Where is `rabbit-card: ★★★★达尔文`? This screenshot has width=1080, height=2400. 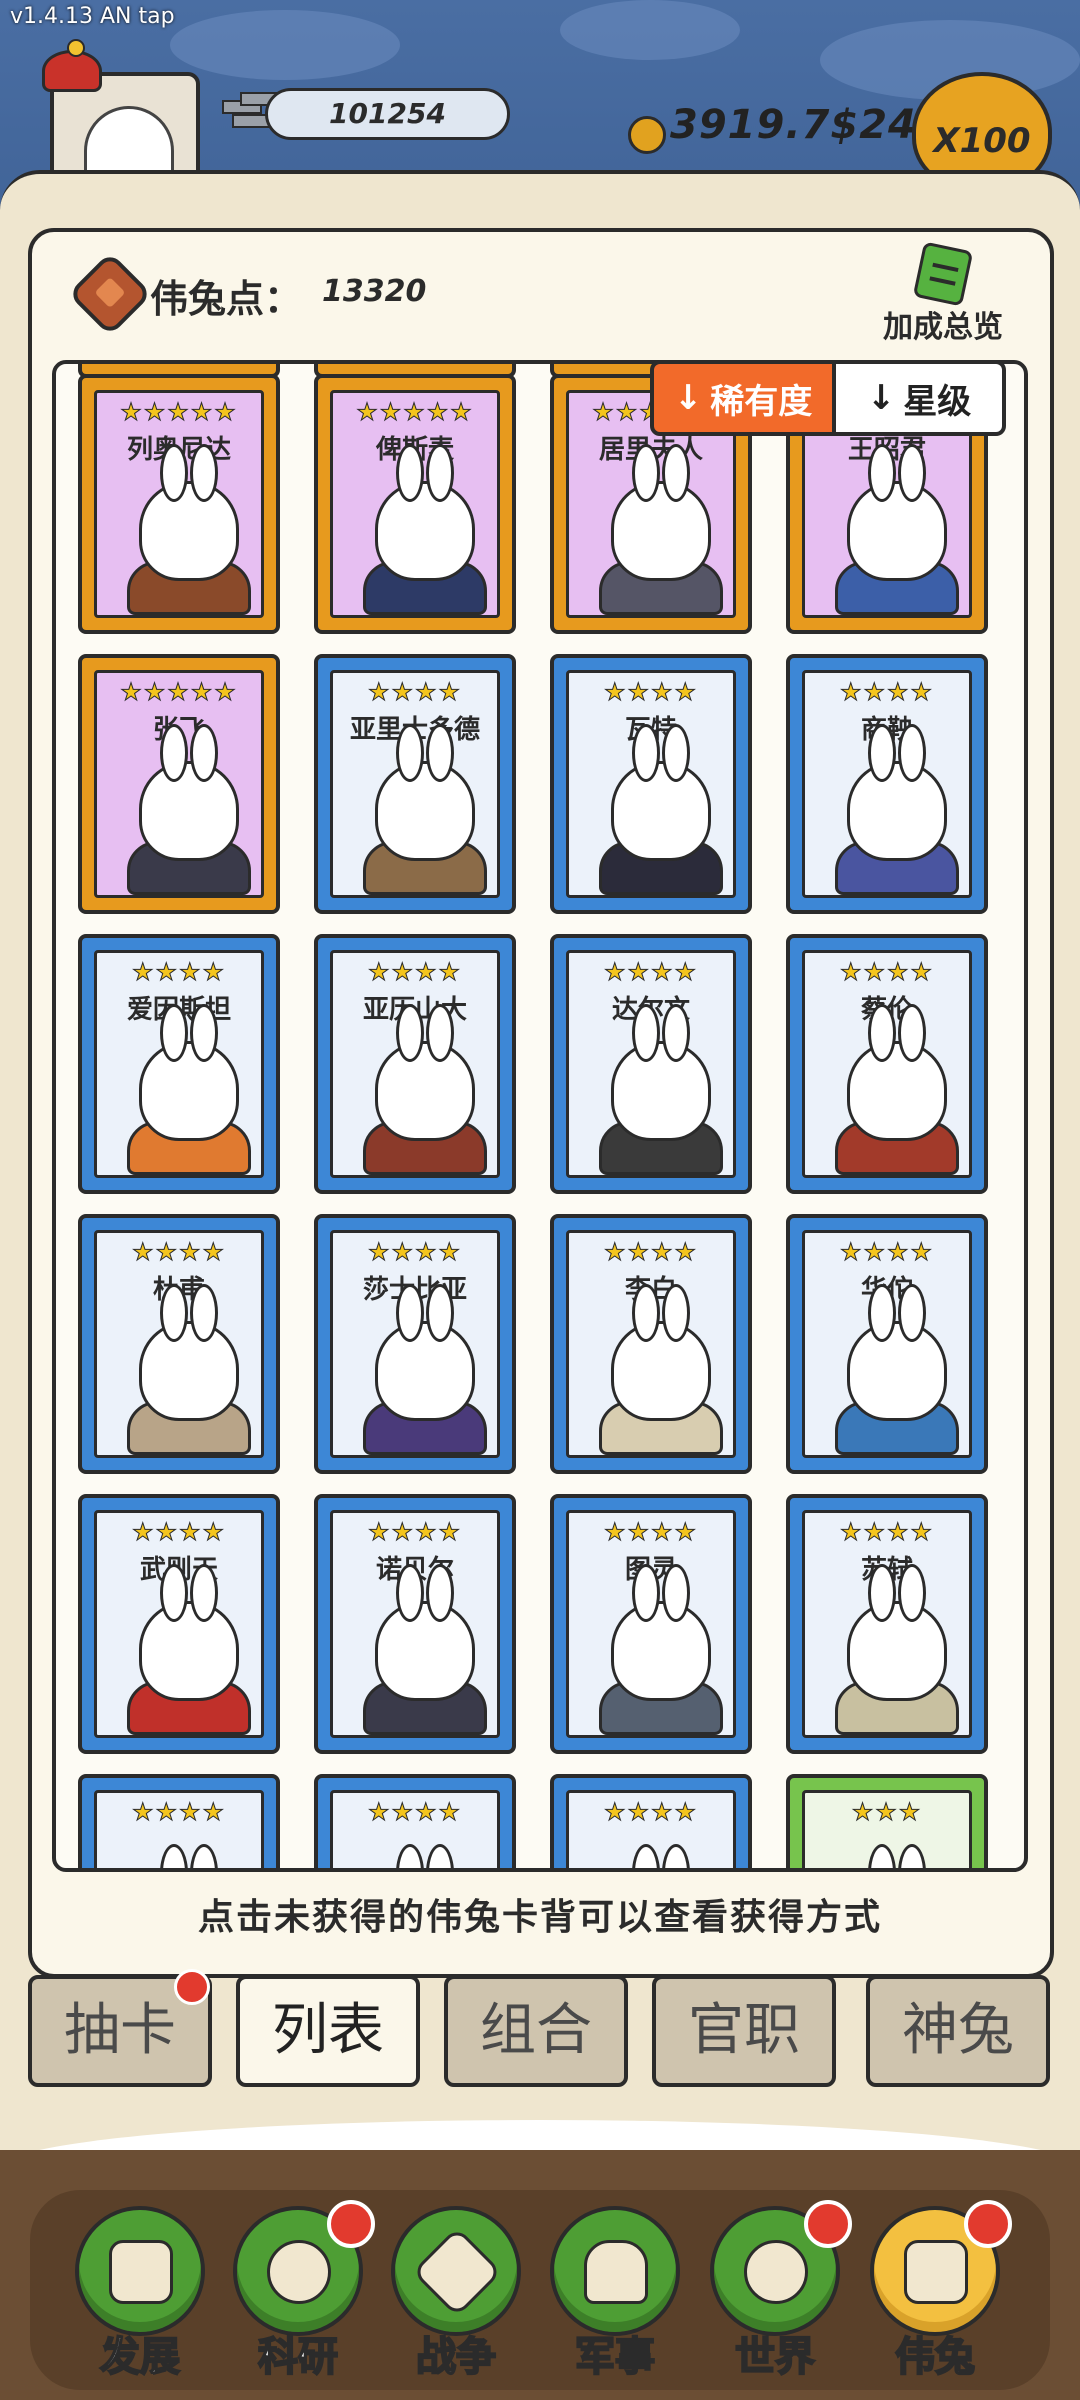 rabbit-card: ★★★★达尔文 is located at coordinates (651, 1064).